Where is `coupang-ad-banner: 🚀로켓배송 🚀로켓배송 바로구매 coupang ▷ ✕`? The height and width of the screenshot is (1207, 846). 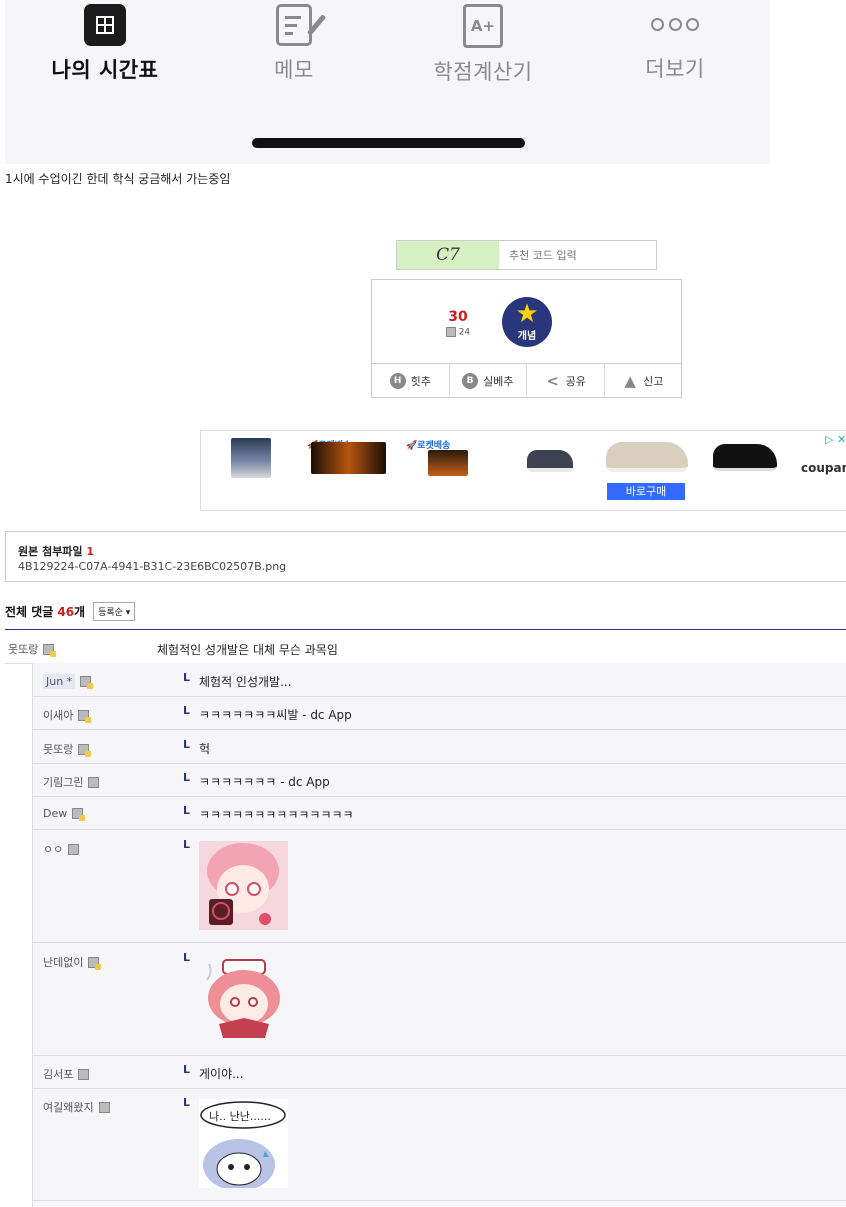
coupang-ad-banner: 🚀로켓배송 🚀로켓배송 바로구매 coupang ▷ ✕ is located at coordinates (523, 470).